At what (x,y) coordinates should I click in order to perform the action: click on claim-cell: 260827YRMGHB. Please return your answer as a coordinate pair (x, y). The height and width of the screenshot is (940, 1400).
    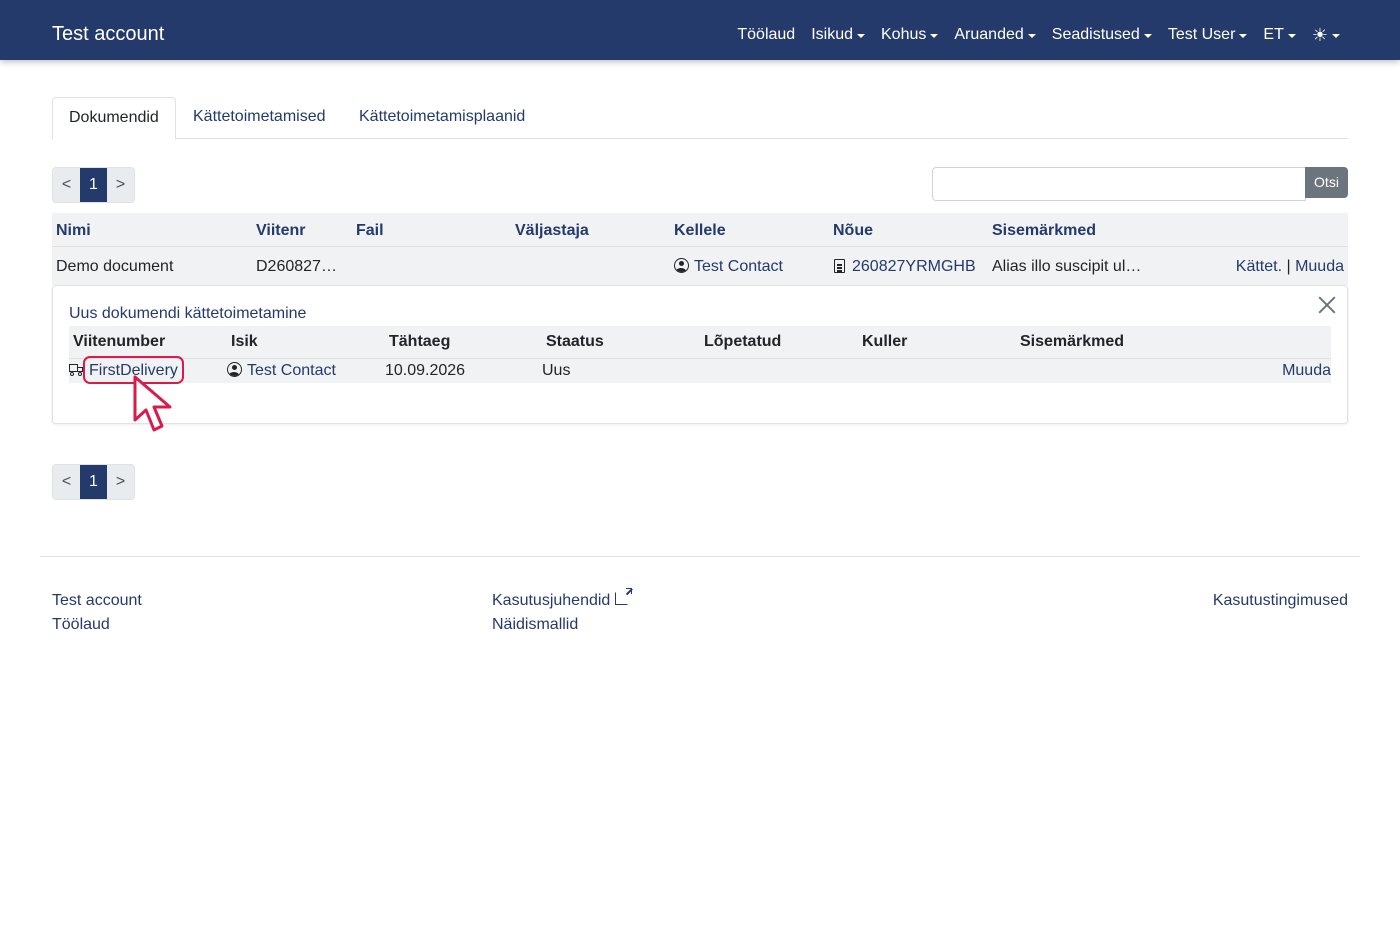
    Looking at the image, I should click on (905, 267).